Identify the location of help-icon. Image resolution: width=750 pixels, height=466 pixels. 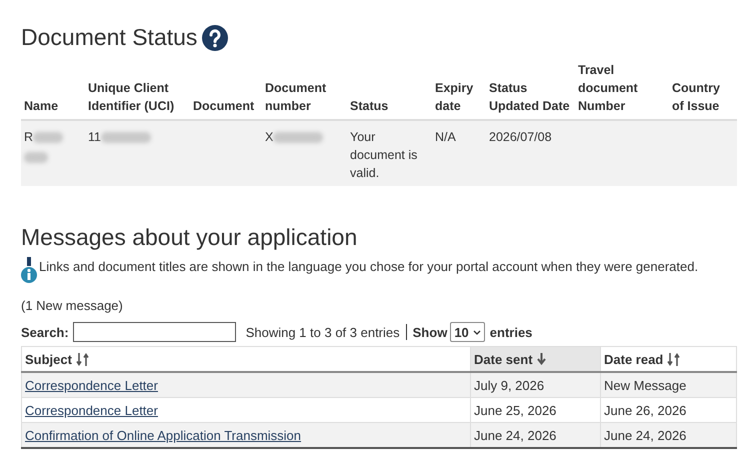
(215, 37).